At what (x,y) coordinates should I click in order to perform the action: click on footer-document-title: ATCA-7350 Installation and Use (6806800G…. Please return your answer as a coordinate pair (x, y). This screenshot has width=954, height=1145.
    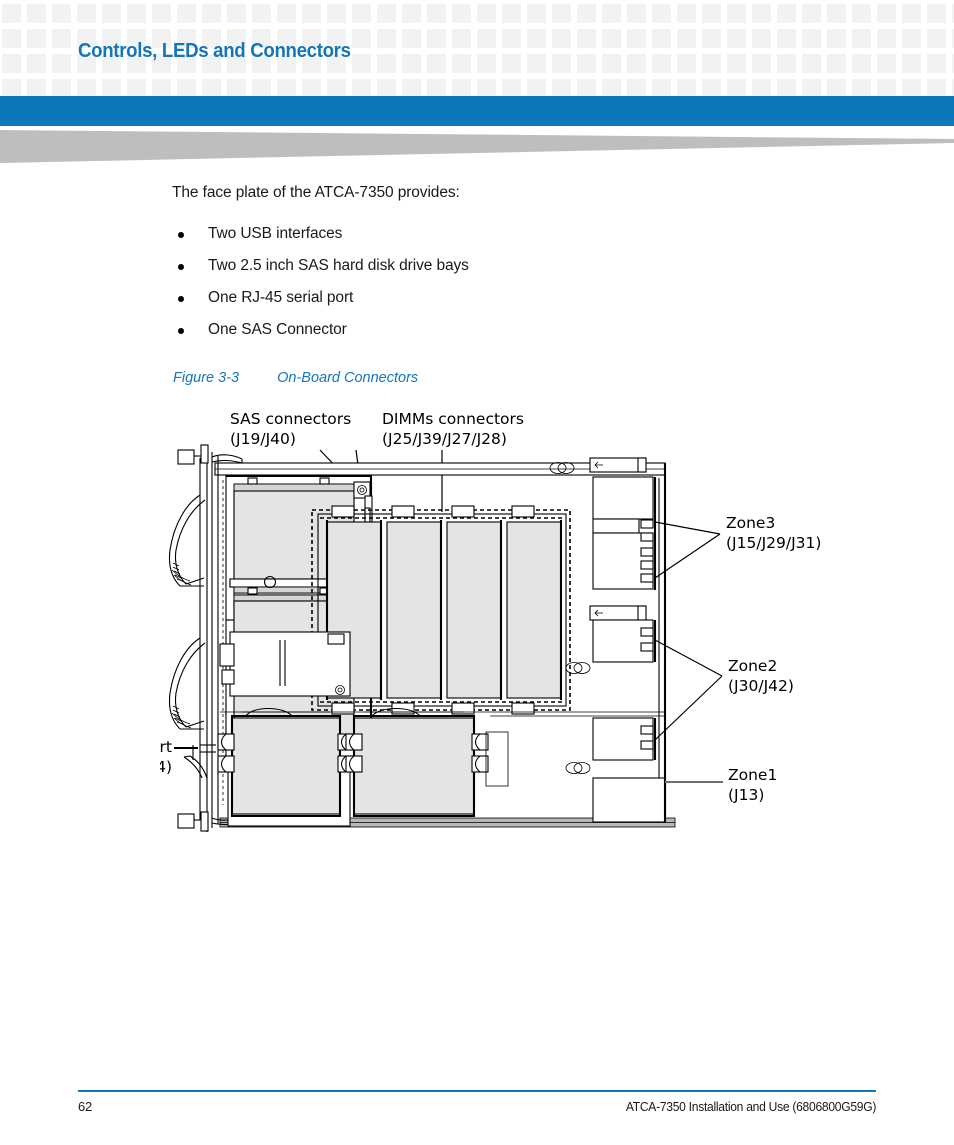
    Looking at the image, I should click on (751, 1106).